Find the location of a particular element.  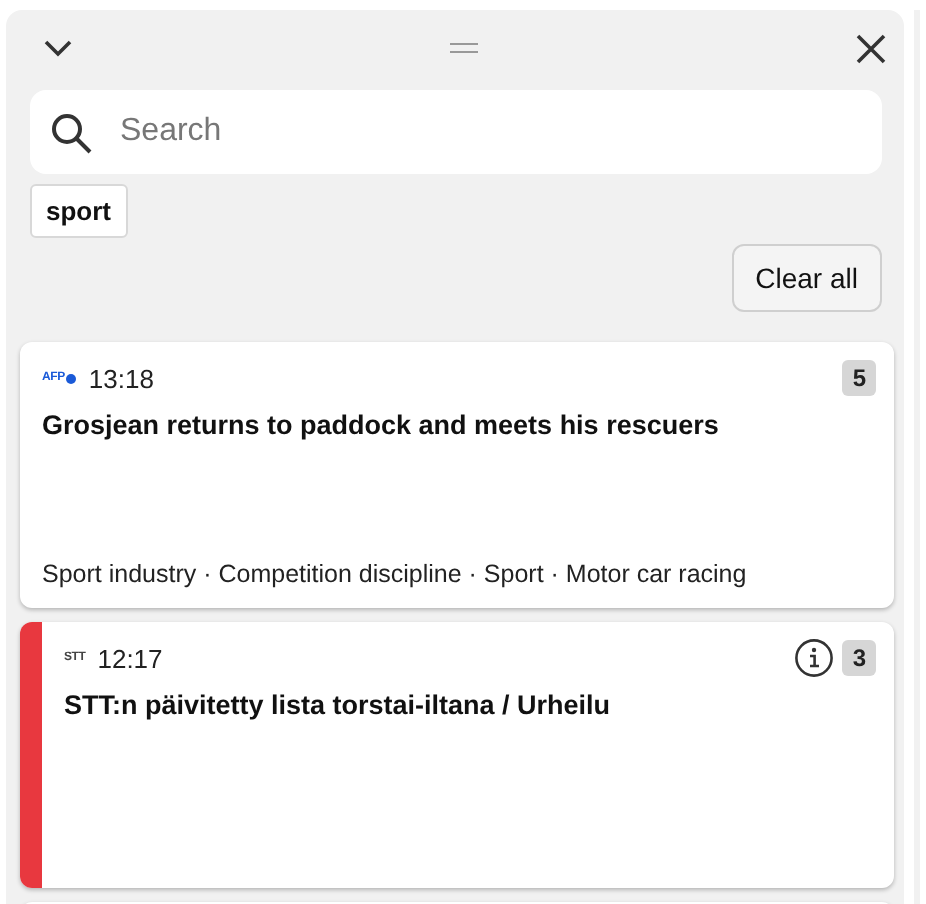

info-icon is located at coordinates (814, 658).